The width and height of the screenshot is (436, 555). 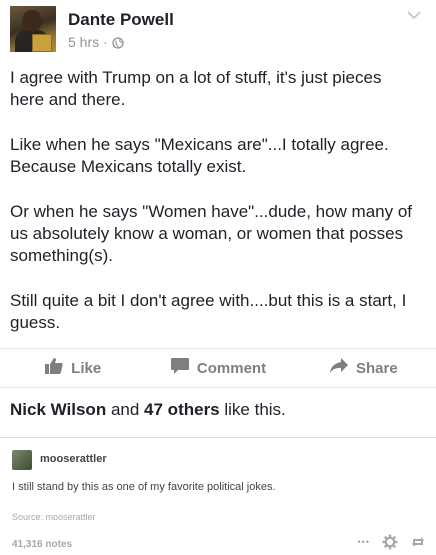 I want to click on like-button: Like, so click(x=72, y=368).